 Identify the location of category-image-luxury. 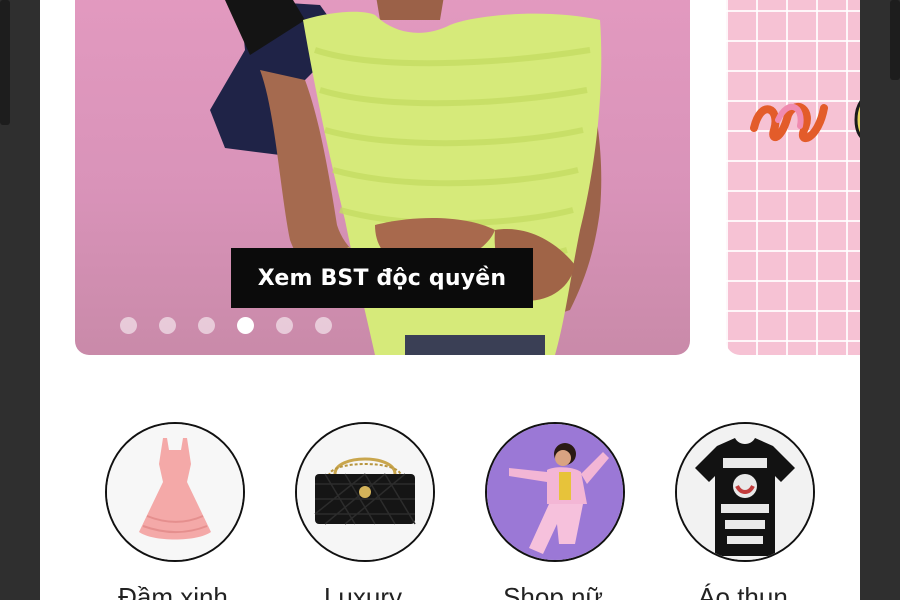
(365, 492).